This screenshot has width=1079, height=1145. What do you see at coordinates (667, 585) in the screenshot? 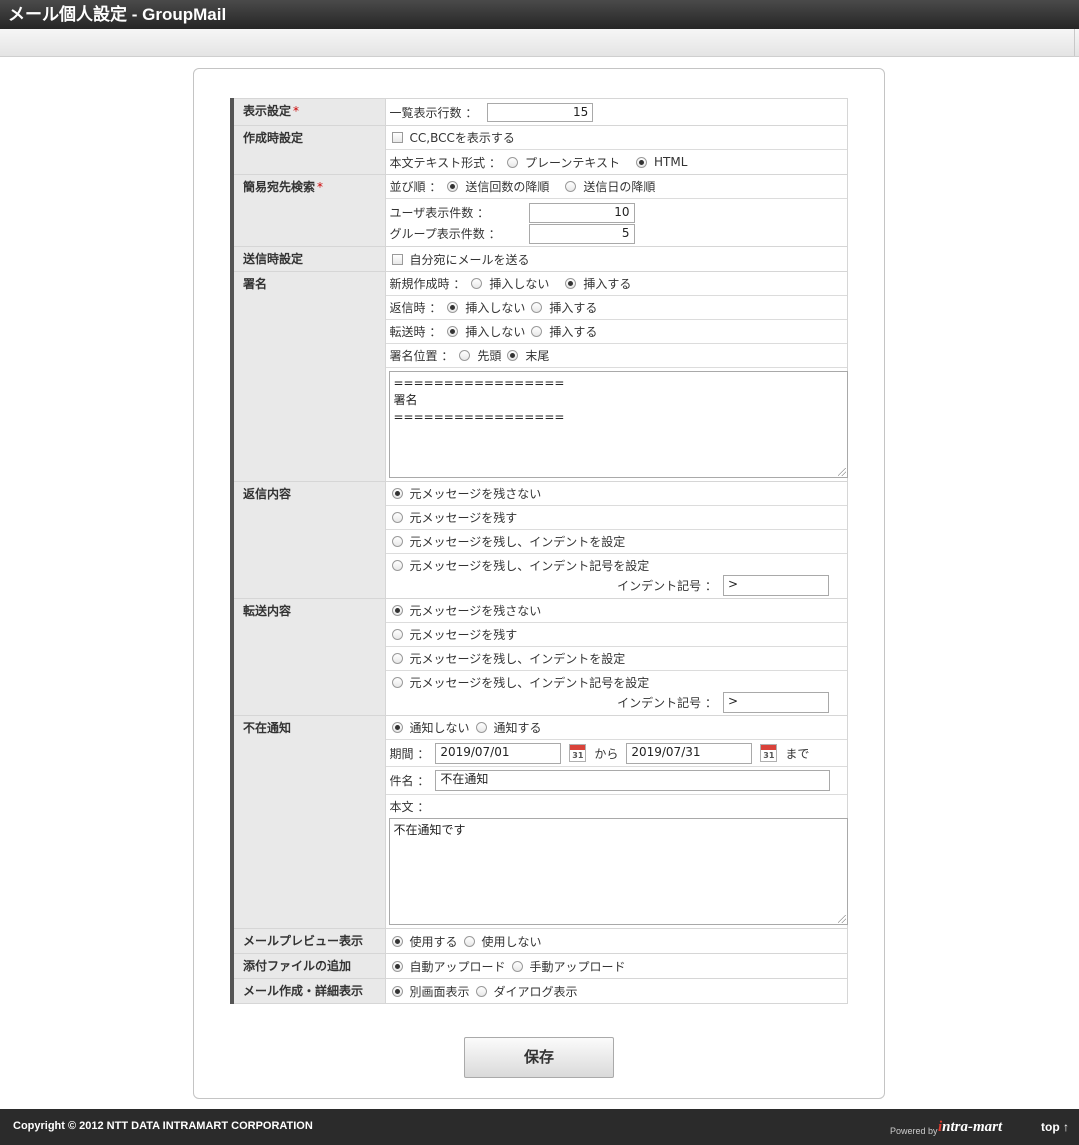
I see `reply-indent-mark-label: インデント記号 ：` at bounding box center [667, 585].